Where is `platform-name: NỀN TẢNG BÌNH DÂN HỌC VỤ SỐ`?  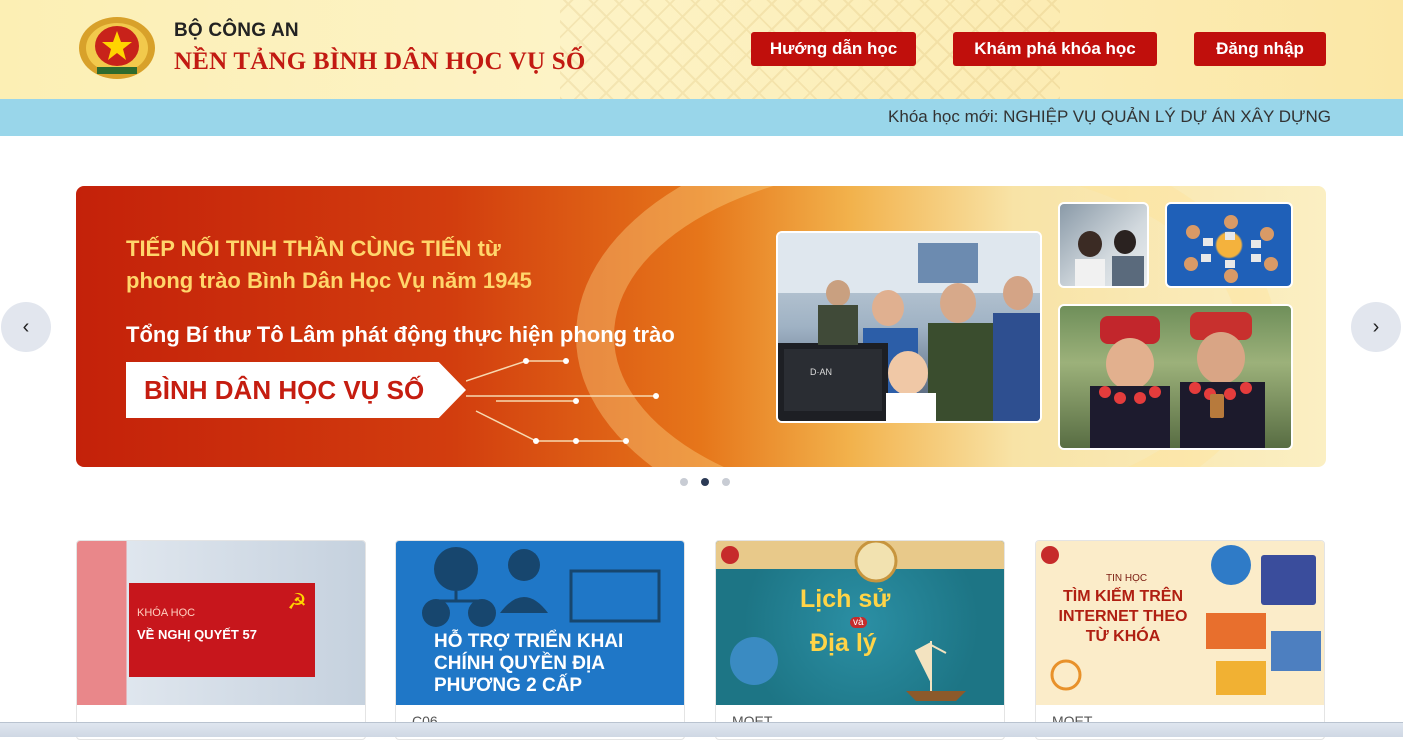
platform-name: NỀN TẢNG BÌNH DÂN HỌC VỤ SỐ is located at coordinates (379, 62).